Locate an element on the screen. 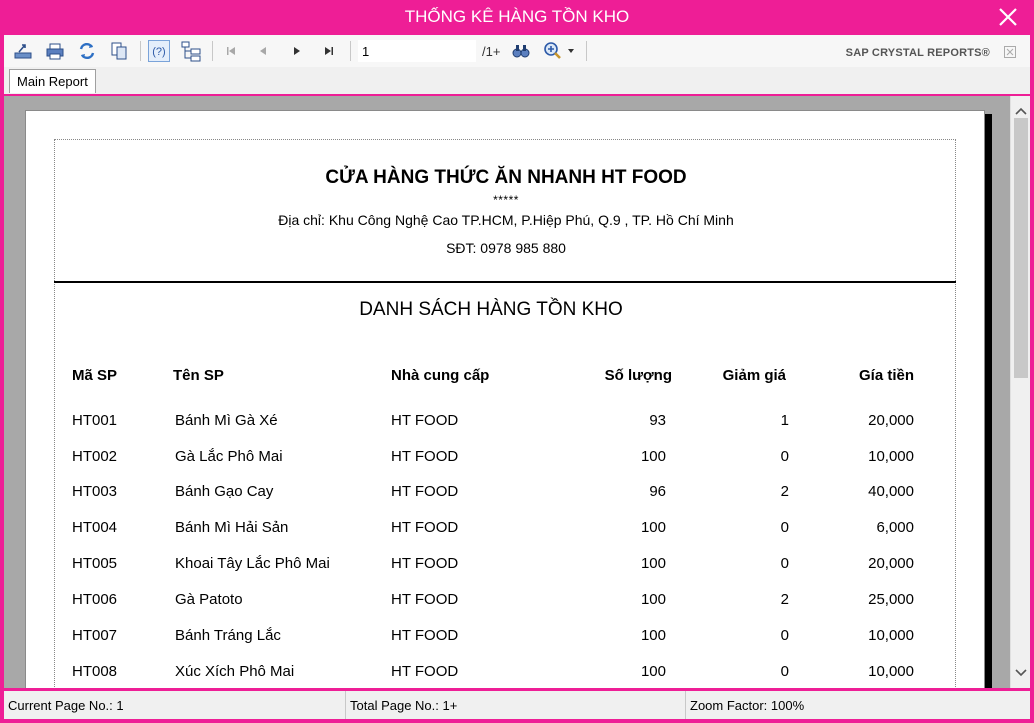  cell-name: Bánh Tráng Lắc is located at coordinates (228, 635).